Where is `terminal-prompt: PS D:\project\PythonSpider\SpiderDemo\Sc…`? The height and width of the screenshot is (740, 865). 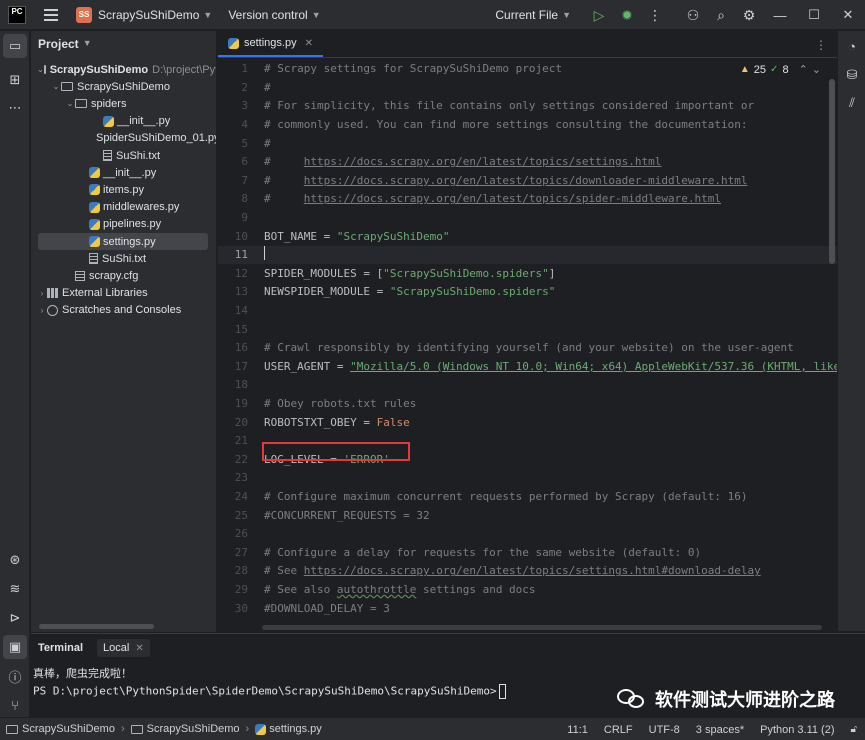 terminal-prompt: PS D:\project\PythonSpider\SpiderDemo\Sc… is located at coordinates (269, 691).